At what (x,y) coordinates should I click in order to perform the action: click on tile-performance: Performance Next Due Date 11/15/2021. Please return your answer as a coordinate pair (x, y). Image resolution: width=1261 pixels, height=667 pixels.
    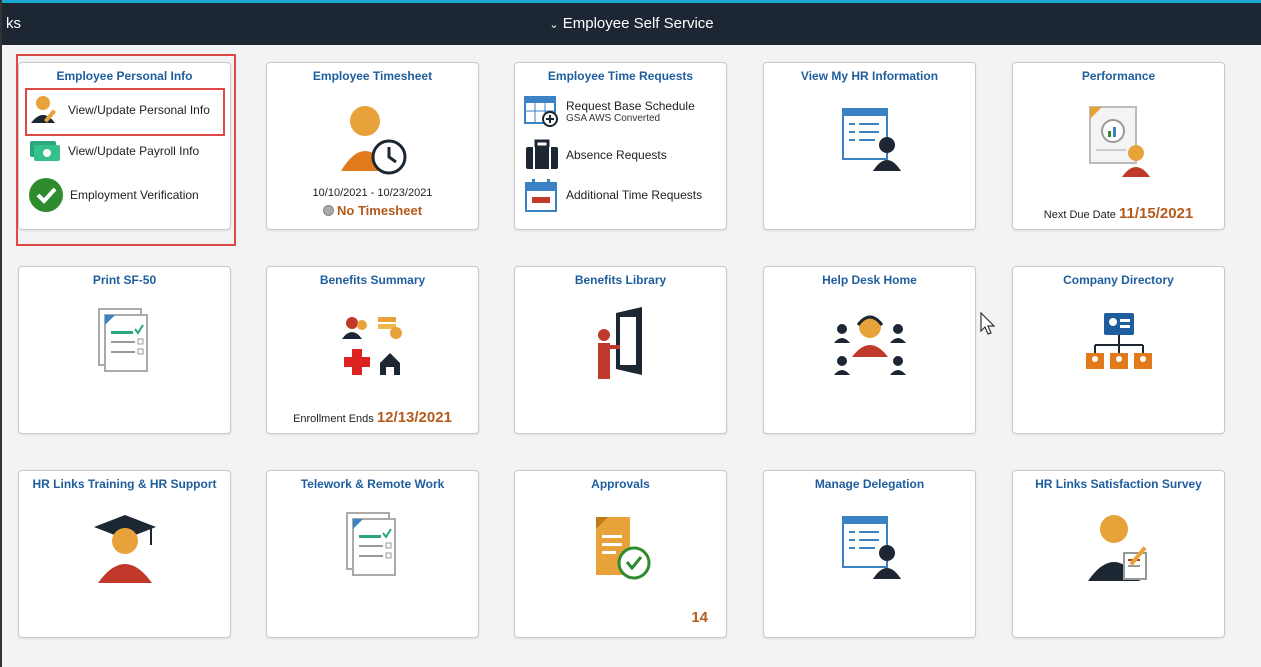
    Looking at the image, I should click on (1118, 146).